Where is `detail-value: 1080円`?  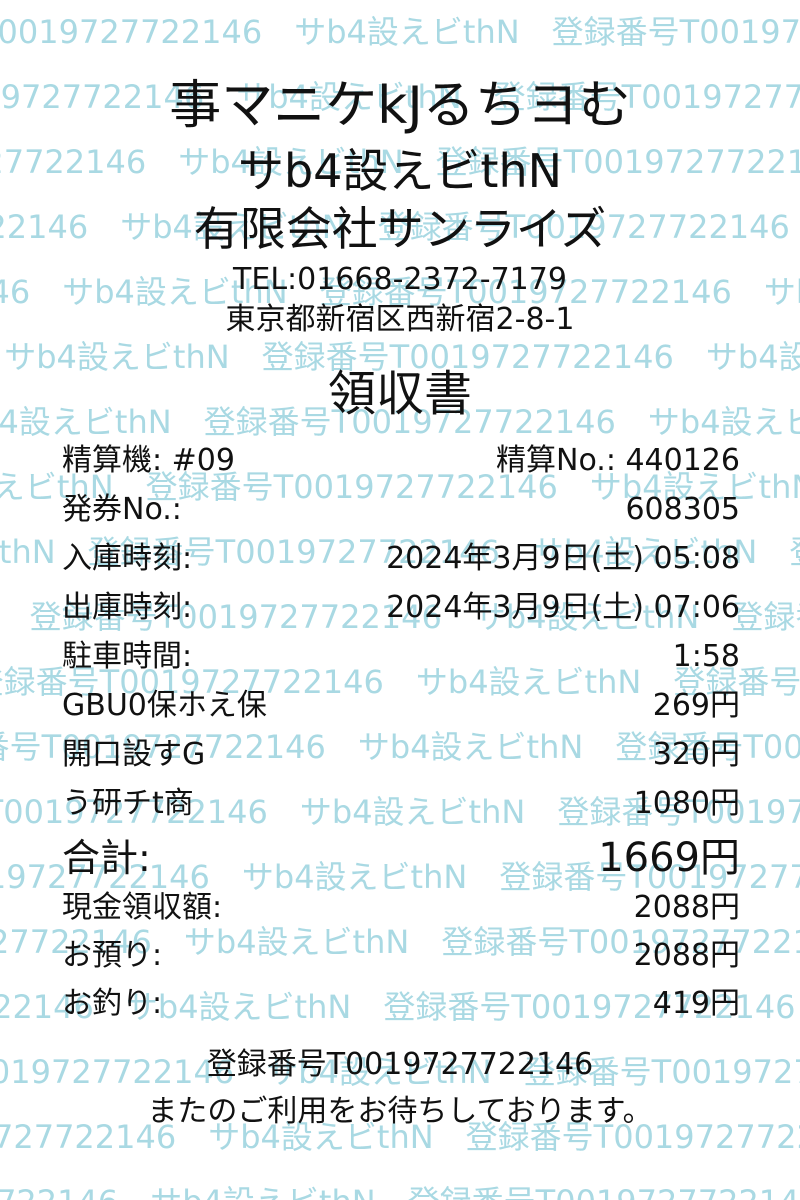 detail-value: 1080円 is located at coordinates (686, 803).